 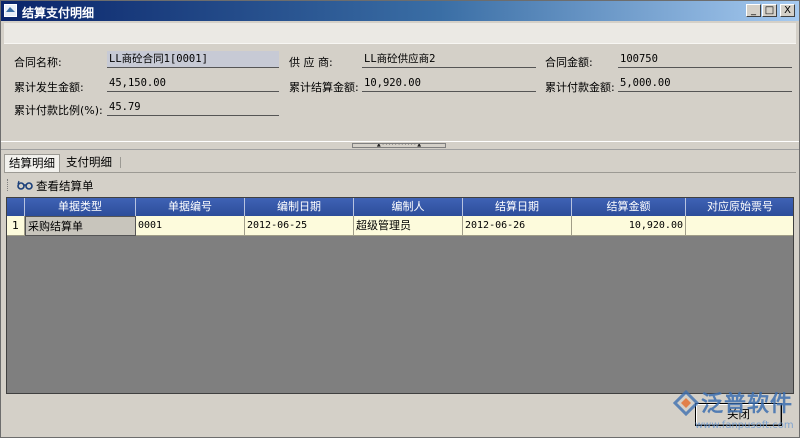 I want to click on splitter-grip-icon: ▲ · · · · · · · · · · · ▲, so click(x=399, y=145).